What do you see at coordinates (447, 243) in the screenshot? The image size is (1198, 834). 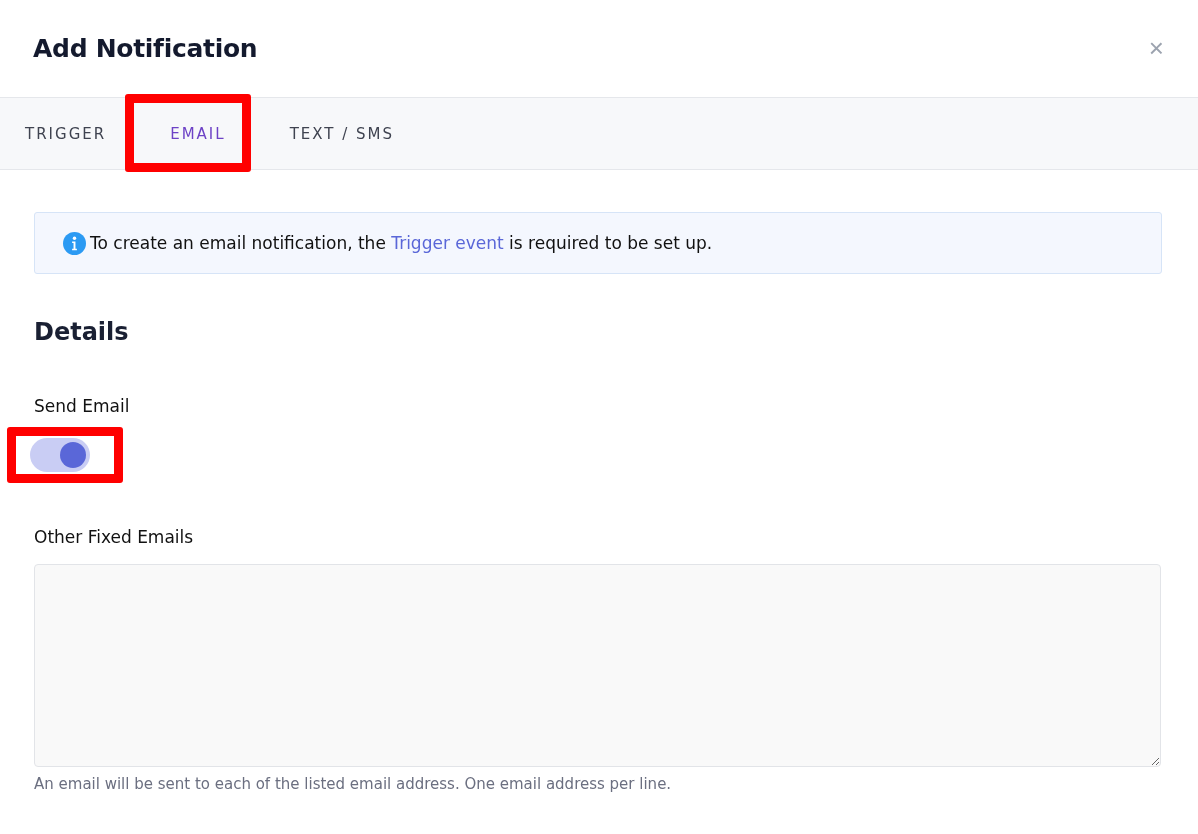 I see `trigger-event-link: Trigger event` at bounding box center [447, 243].